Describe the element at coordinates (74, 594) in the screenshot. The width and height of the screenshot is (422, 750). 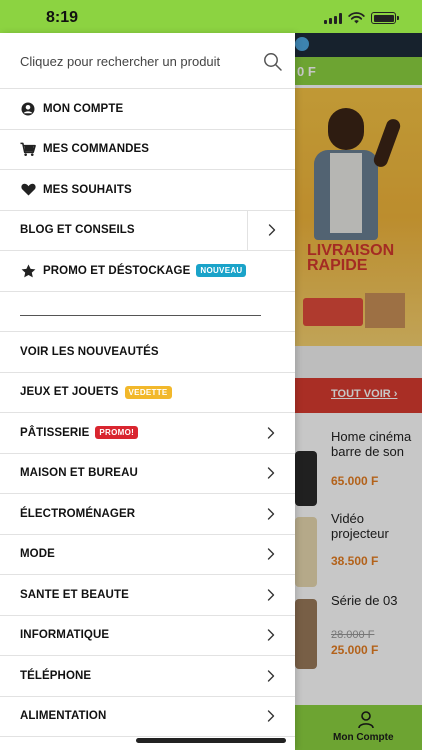
I see `menu-item-label: SANTE ET BEAUTE` at that location.